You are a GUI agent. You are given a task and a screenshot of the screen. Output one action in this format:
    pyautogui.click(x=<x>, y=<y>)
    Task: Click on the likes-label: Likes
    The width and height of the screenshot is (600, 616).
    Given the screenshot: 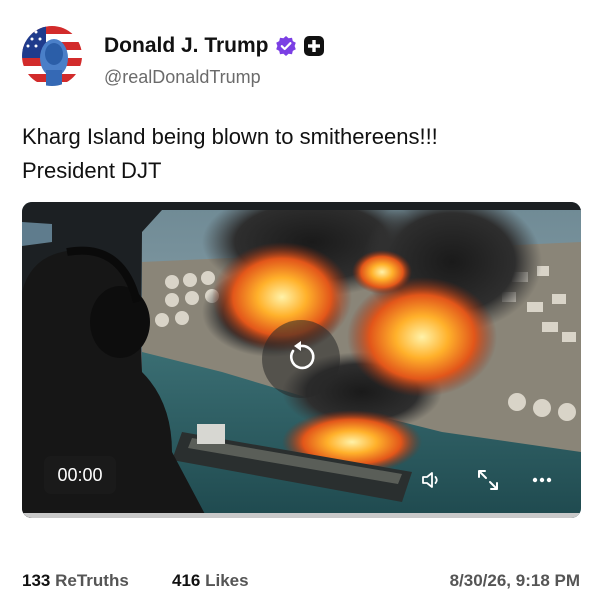 What is the action you would take?
    pyautogui.click(x=227, y=580)
    